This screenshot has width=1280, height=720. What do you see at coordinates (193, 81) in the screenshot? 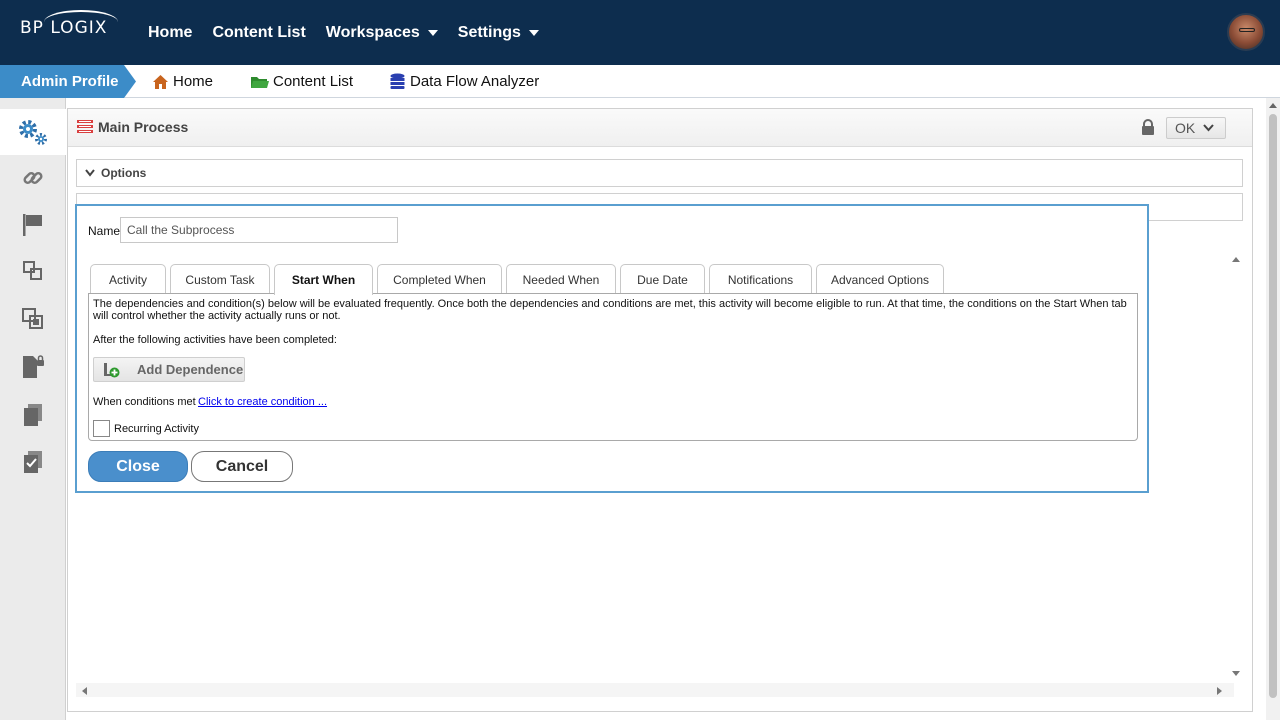
I see `crumb-home-label: Home` at bounding box center [193, 81].